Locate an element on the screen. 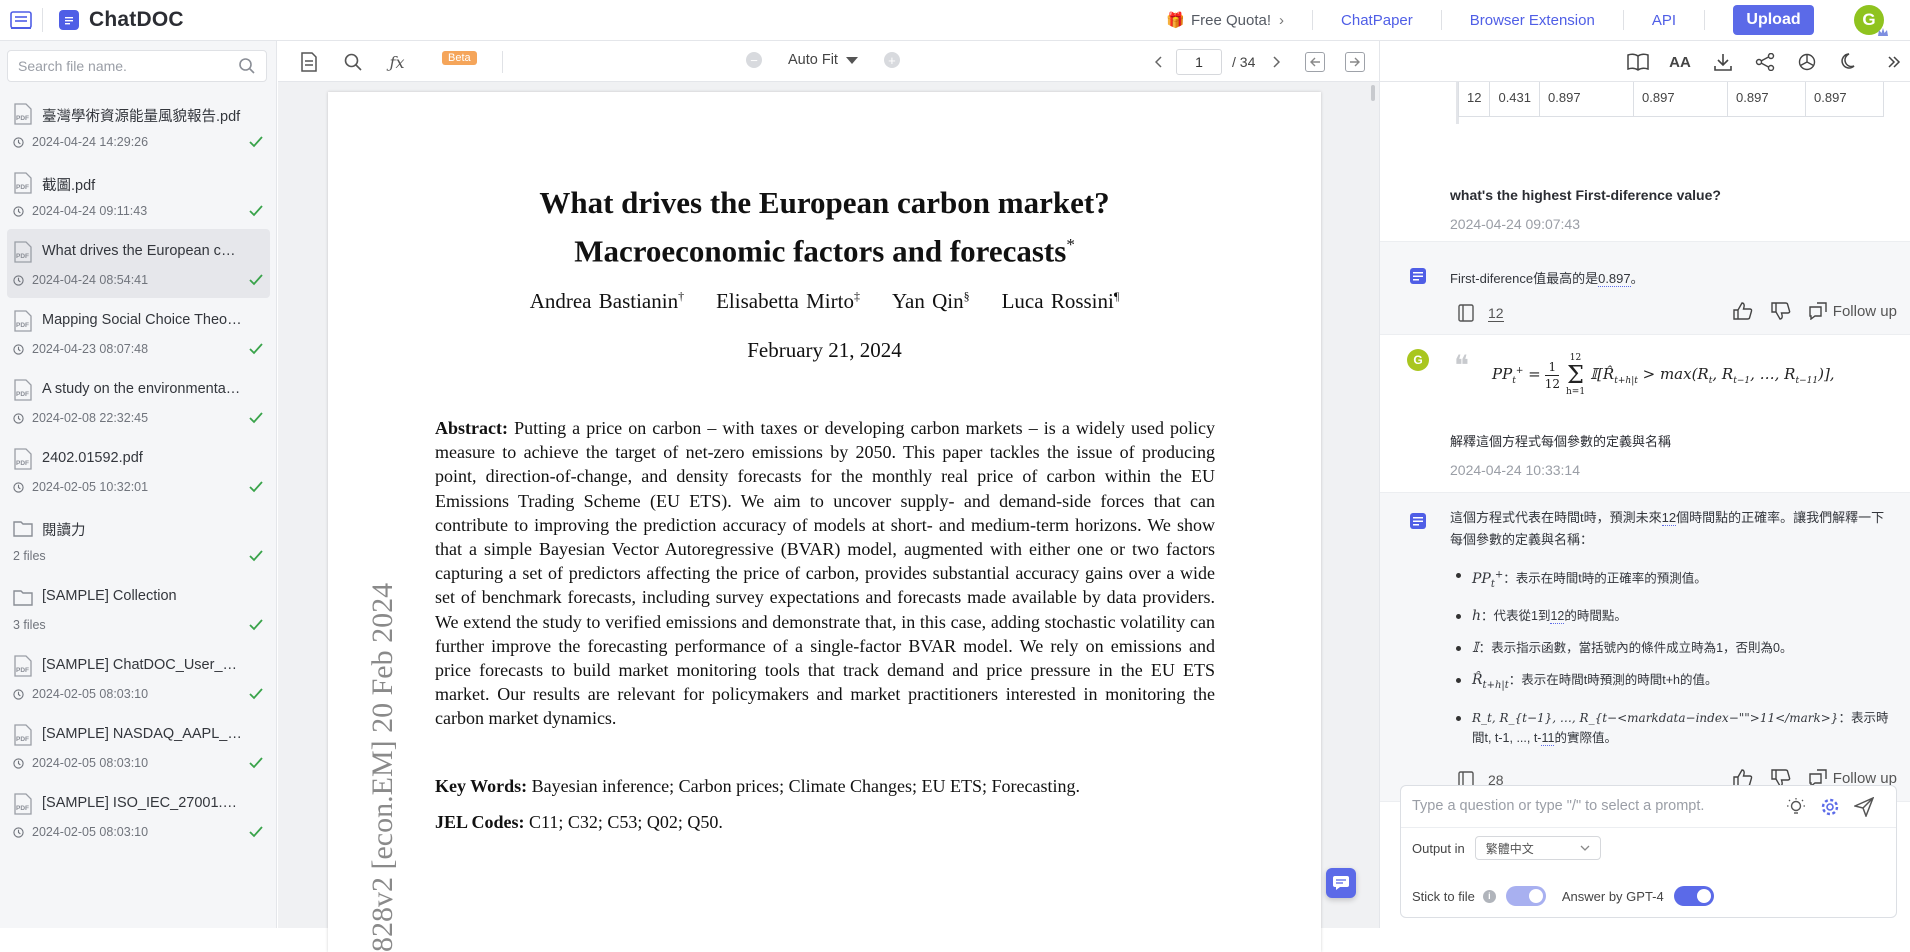 This screenshot has height=952, width=1910. file-item: PDF 臺灣學術資源能量風貌報告.pdf 2024-04-24 14:29:26 is located at coordinates (138, 125).